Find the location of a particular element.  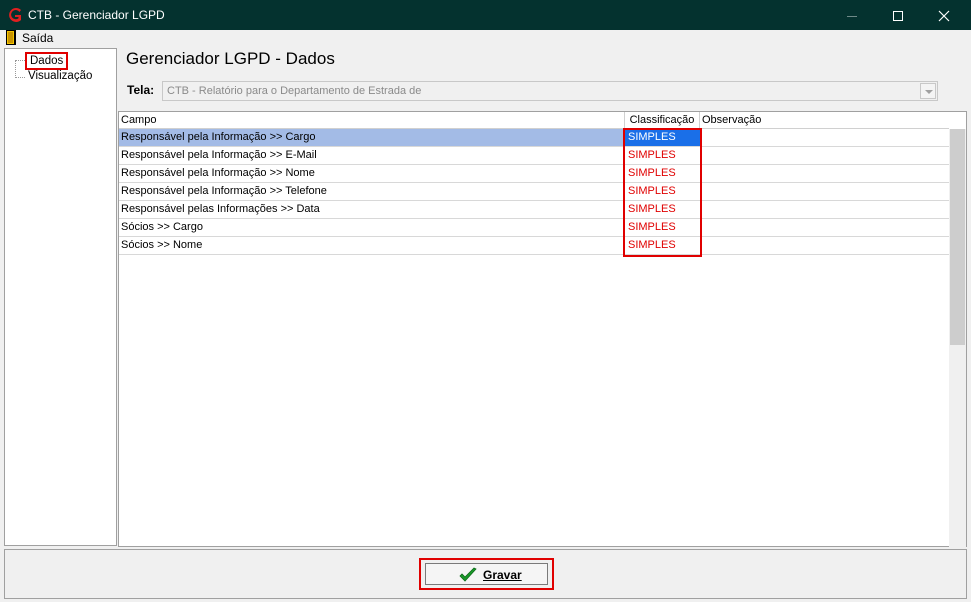

bottom-toolbar: Gravar is located at coordinates (485, 574).